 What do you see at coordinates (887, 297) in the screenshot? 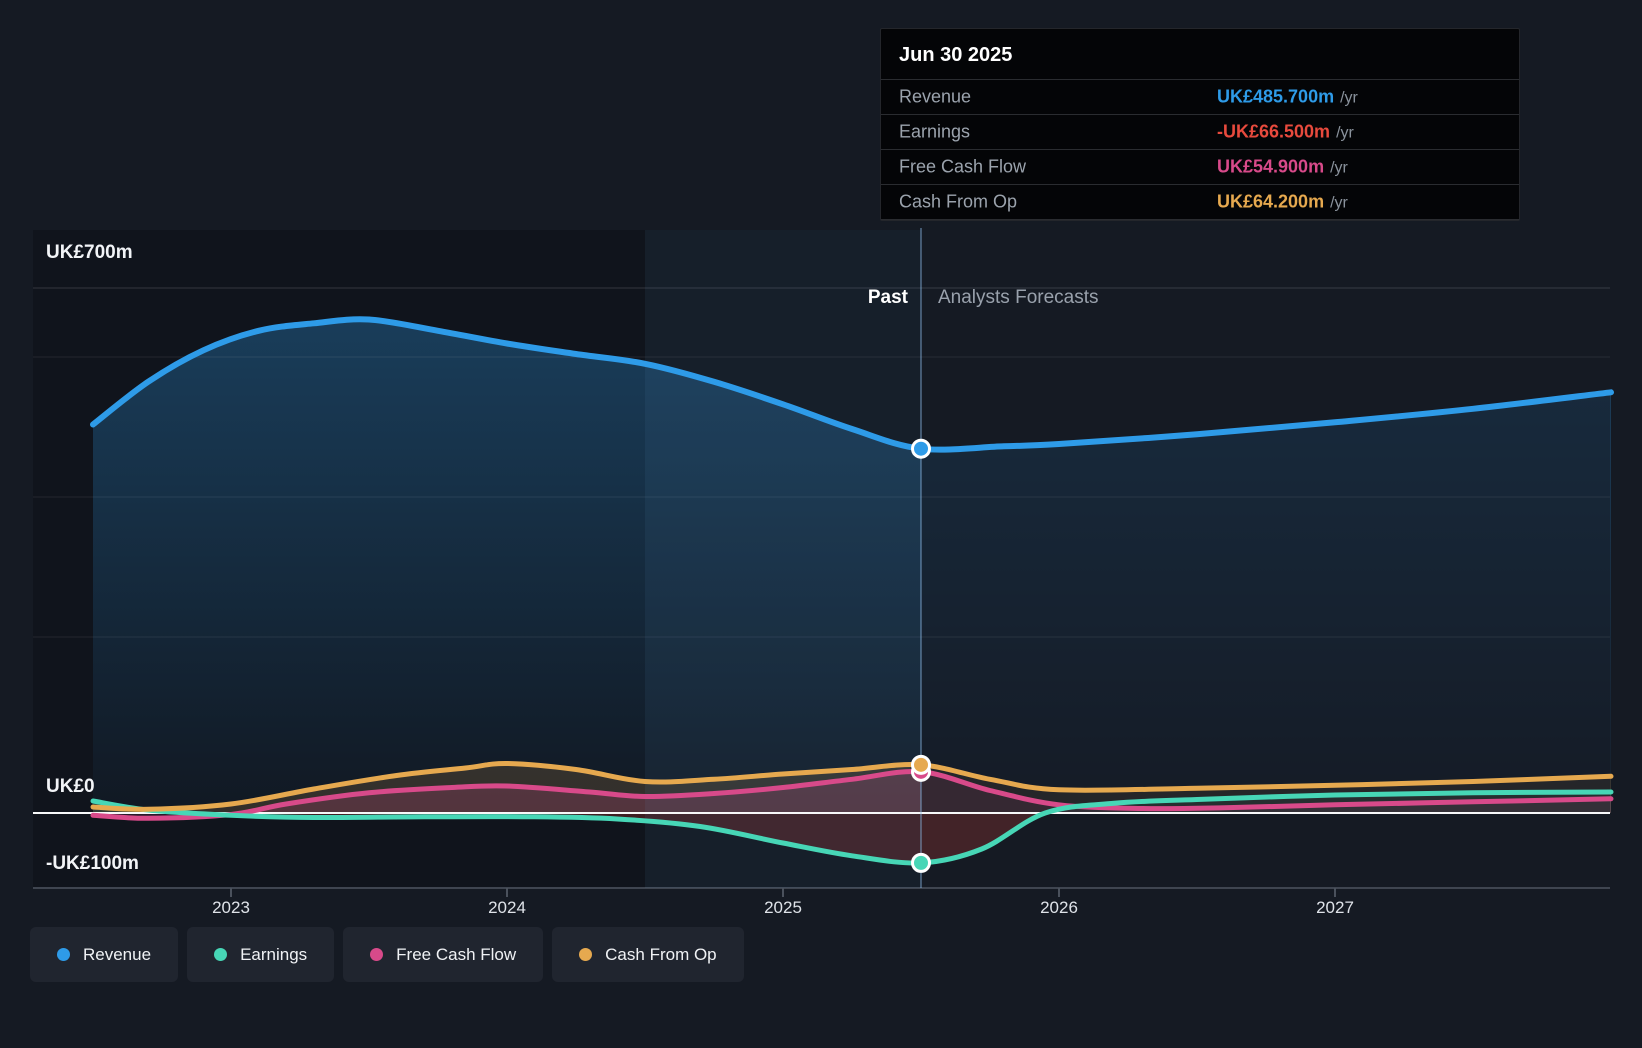
I see `past-region-label: Past` at bounding box center [887, 297].